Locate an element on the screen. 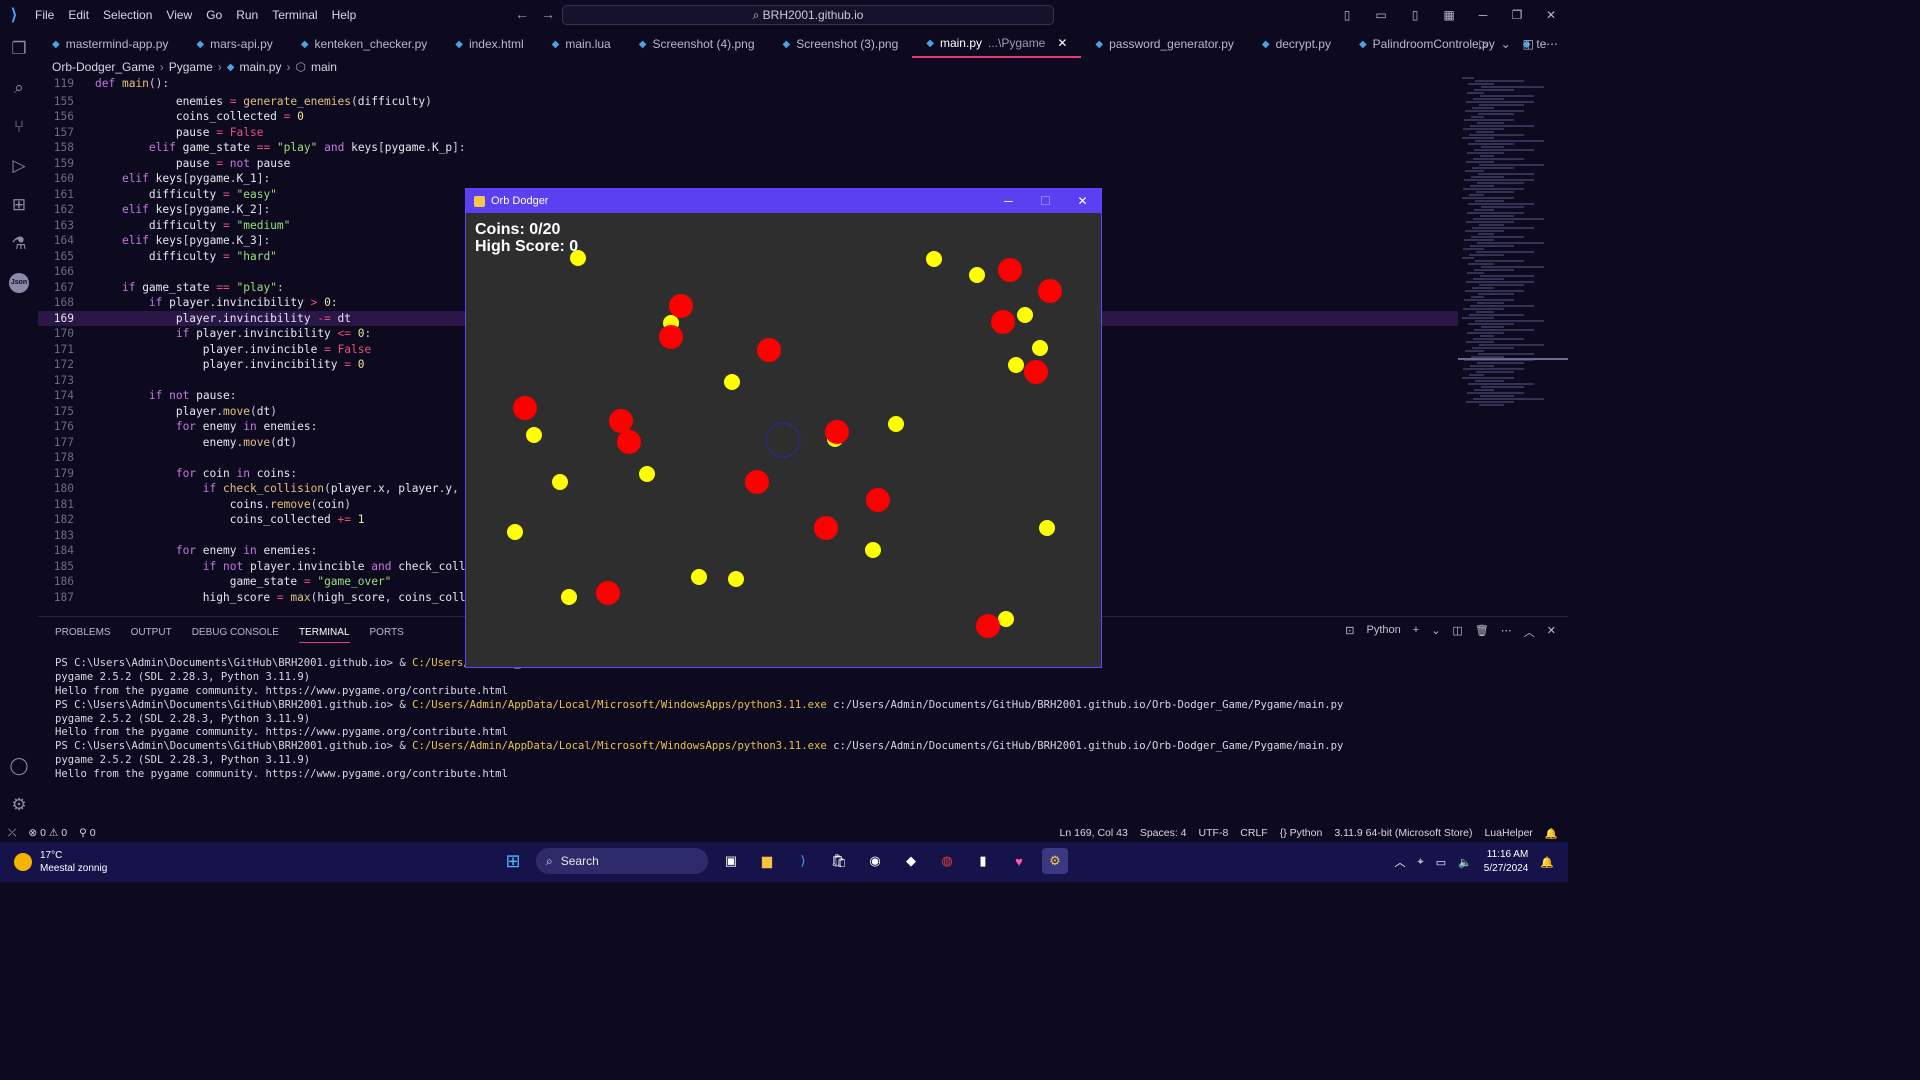  notifications-icon: 🔔 is located at coordinates (1551, 833).